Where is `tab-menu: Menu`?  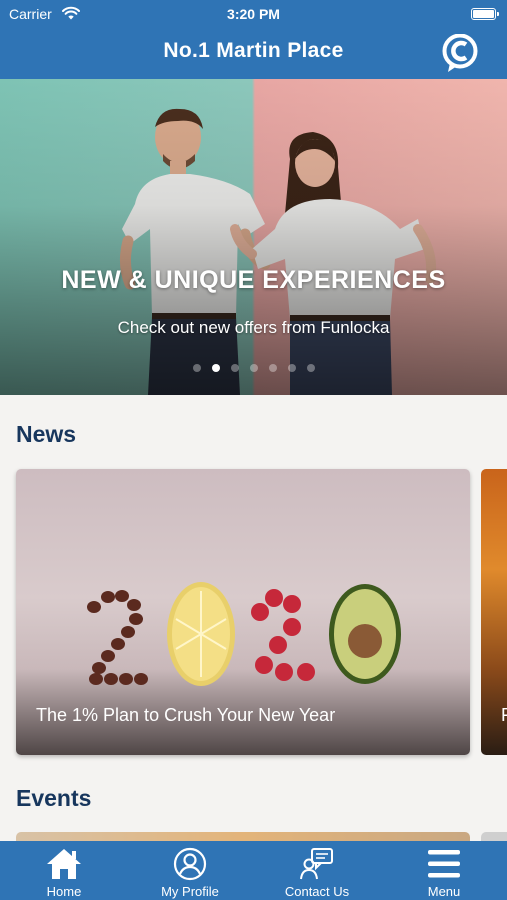 tab-menu: Menu is located at coordinates (444, 870).